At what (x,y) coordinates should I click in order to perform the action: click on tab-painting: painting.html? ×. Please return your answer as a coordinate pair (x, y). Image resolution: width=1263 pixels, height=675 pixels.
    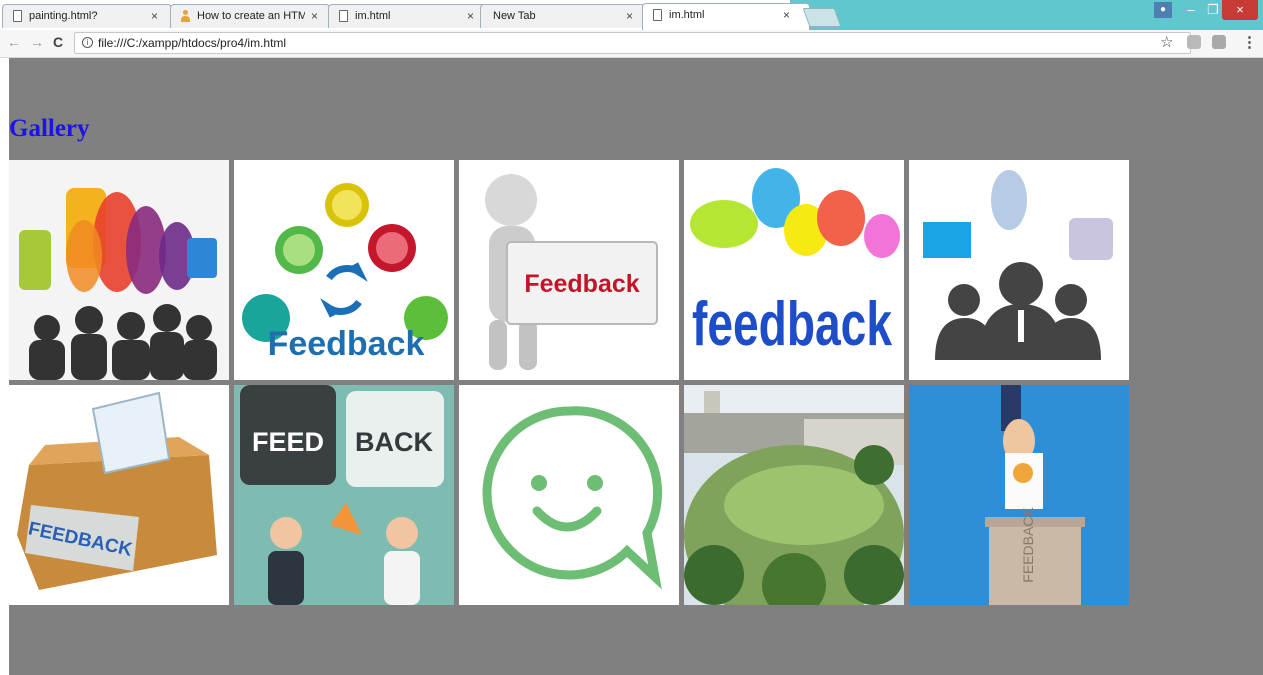
    Looking at the image, I should click on (87, 16).